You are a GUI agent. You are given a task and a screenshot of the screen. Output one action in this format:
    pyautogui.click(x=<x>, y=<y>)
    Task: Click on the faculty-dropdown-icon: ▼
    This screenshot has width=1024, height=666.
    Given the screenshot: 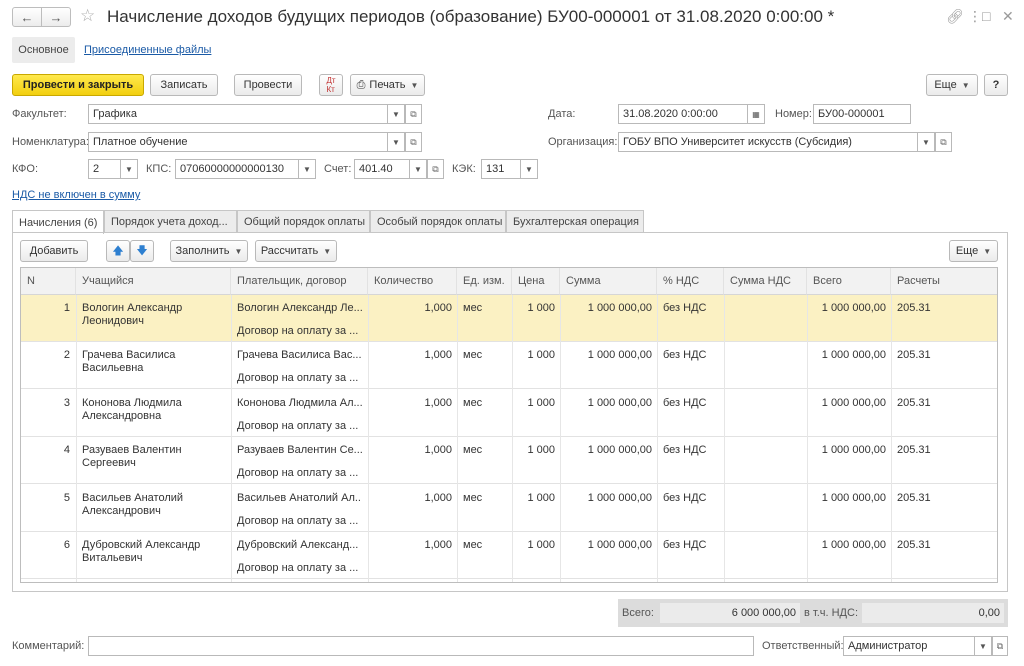 What is the action you would take?
    pyautogui.click(x=396, y=114)
    